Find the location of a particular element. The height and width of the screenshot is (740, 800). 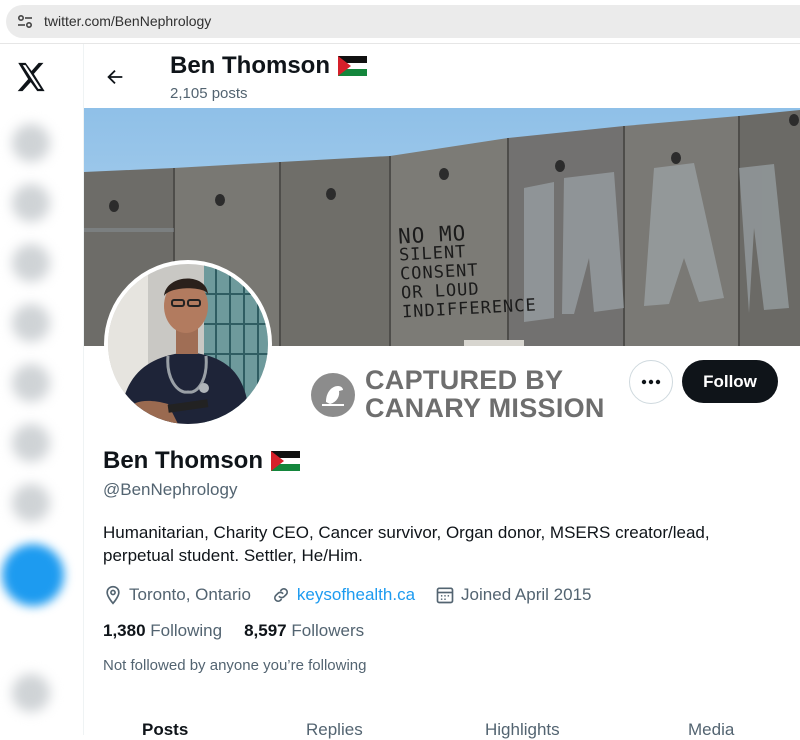

joined-text: Joined April 2015 is located at coordinates (526, 594).